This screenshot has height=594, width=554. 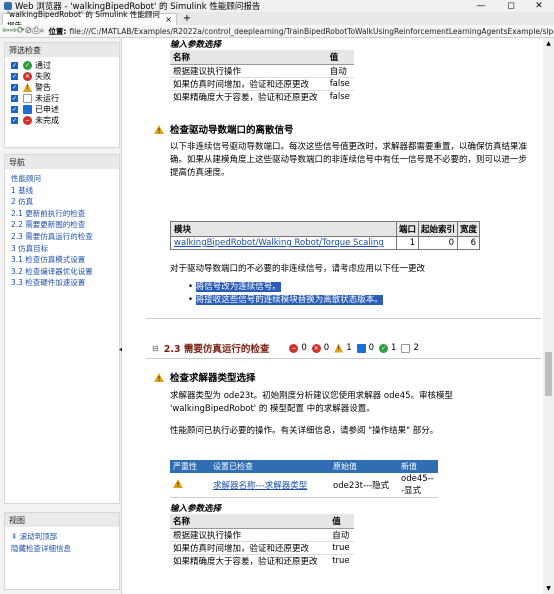 I want to click on top-params-title: 输入参数选择, so click(x=196, y=45).